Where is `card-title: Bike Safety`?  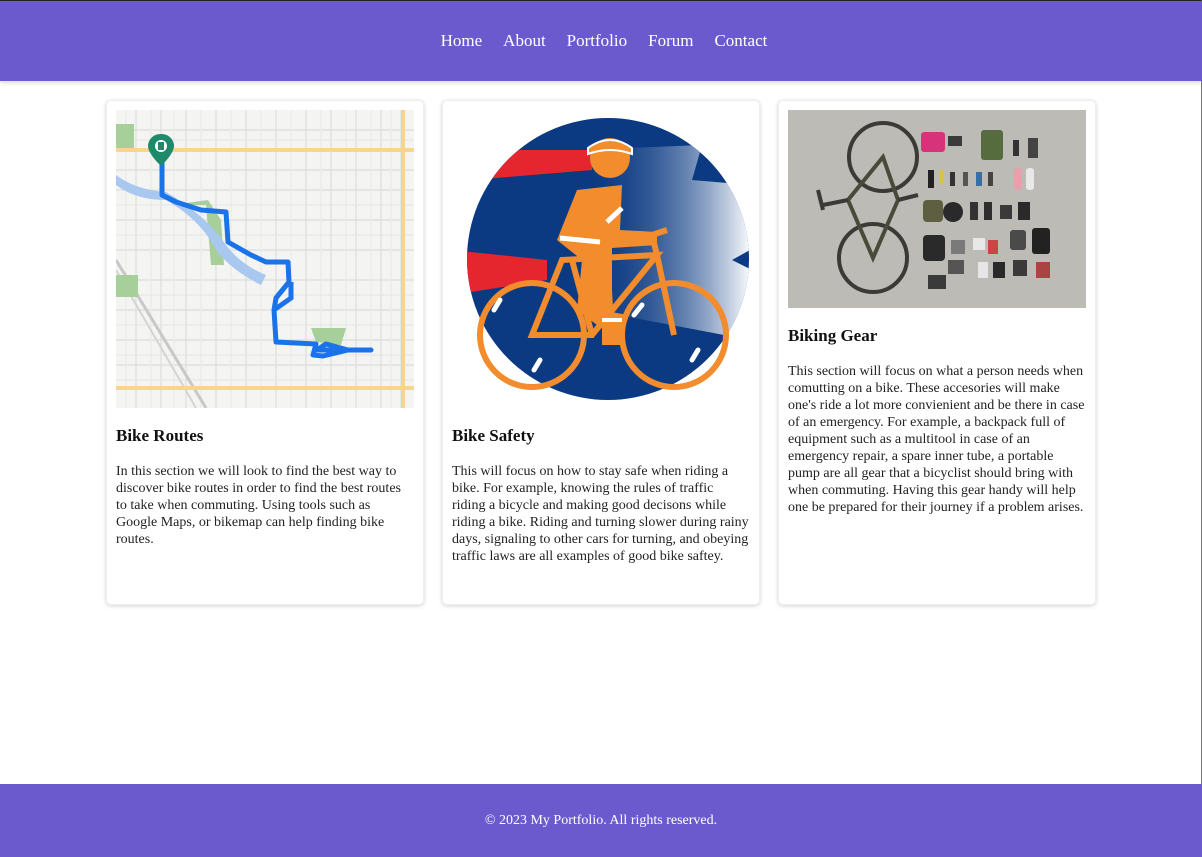
card-title: Bike Safety is located at coordinates (493, 435).